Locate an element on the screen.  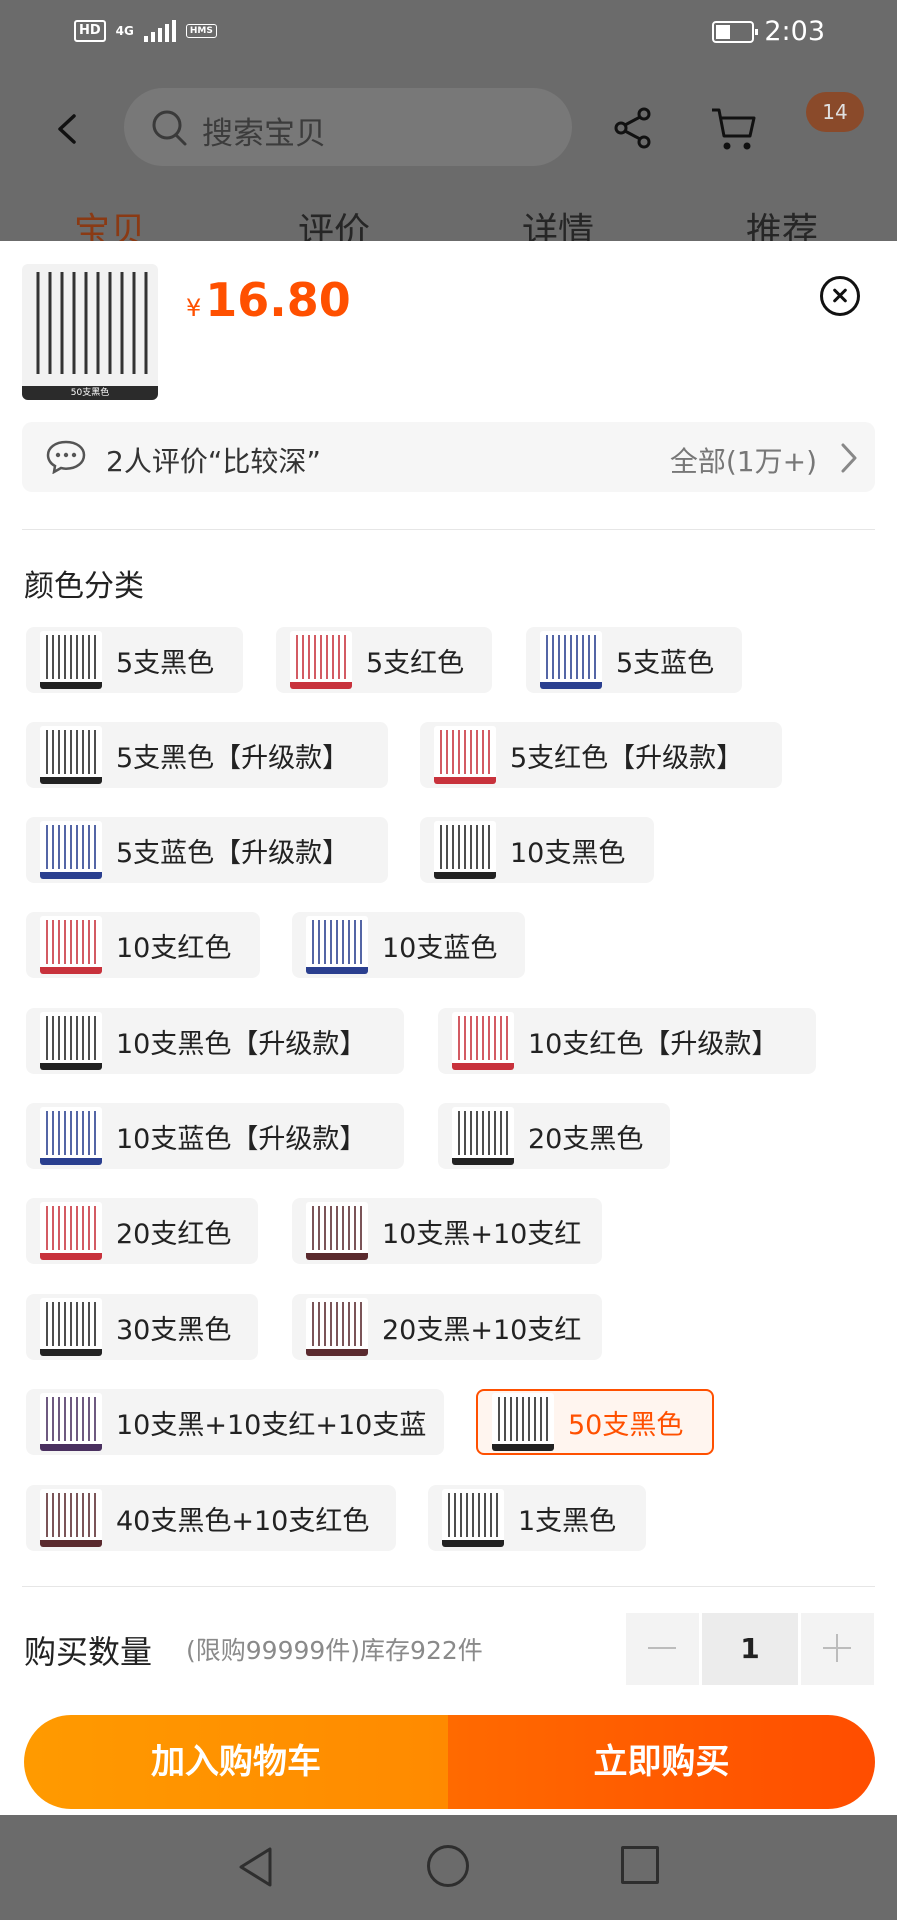
variant-label: 10支黑+10支红+10支蓝 is located at coordinates (271, 1425).